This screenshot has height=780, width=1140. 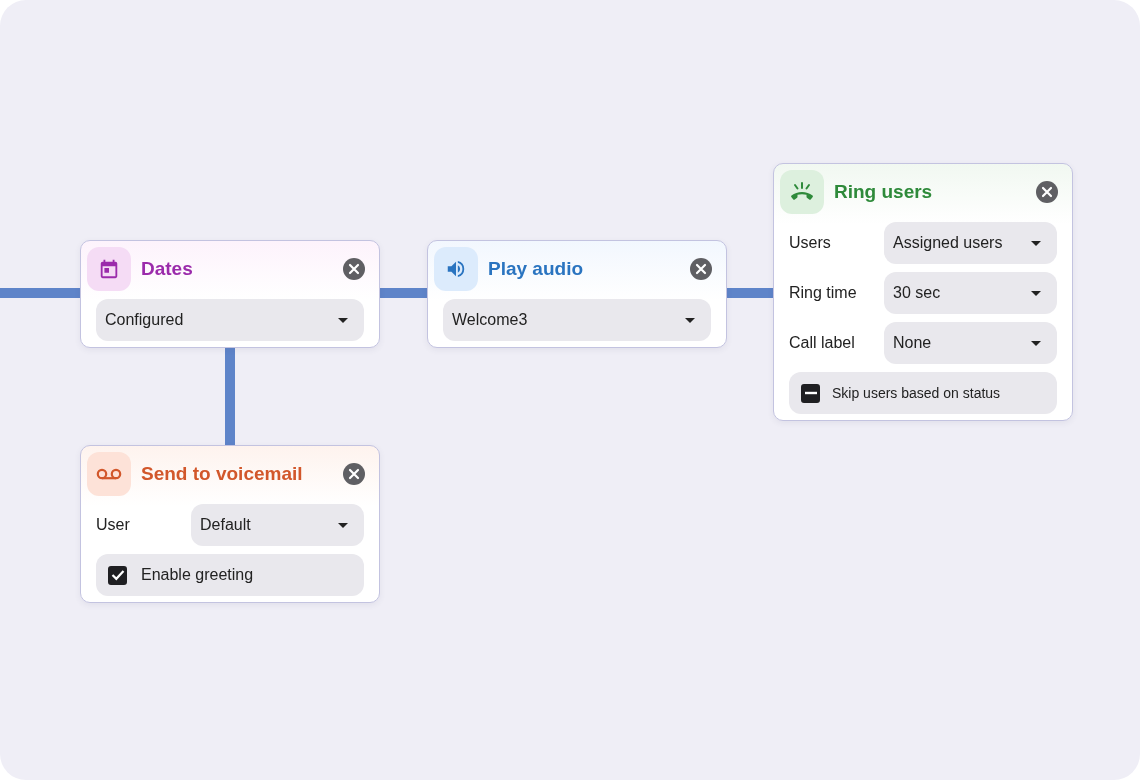 What do you see at coordinates (456, 269) in the screenshot?
I see `speaker-icon` at bounding box center [456, 269].